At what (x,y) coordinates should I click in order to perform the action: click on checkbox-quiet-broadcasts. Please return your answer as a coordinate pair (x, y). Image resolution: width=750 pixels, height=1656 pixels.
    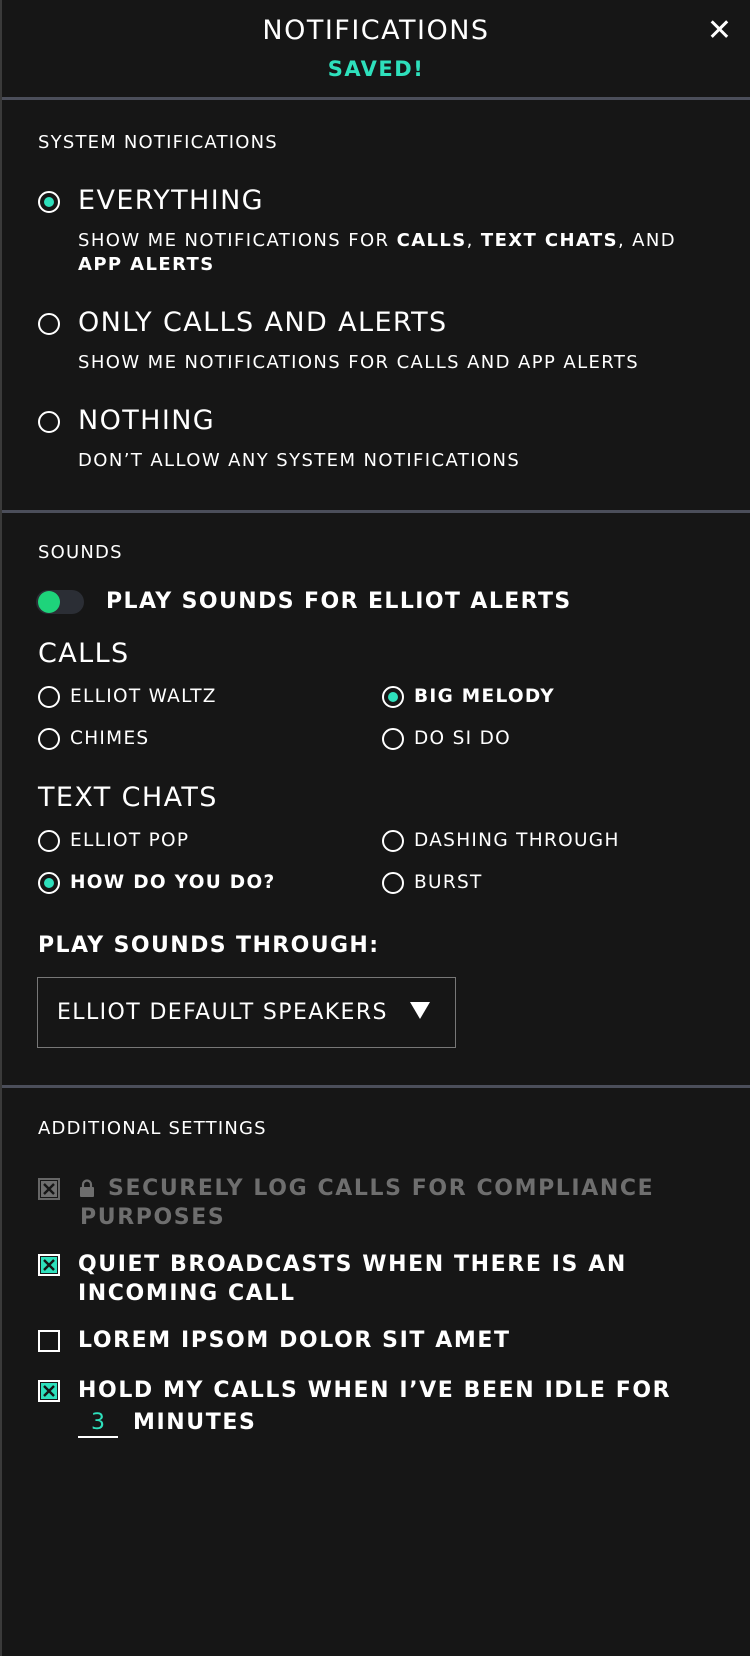
    Looking at the image, I should click on (49, 1265).